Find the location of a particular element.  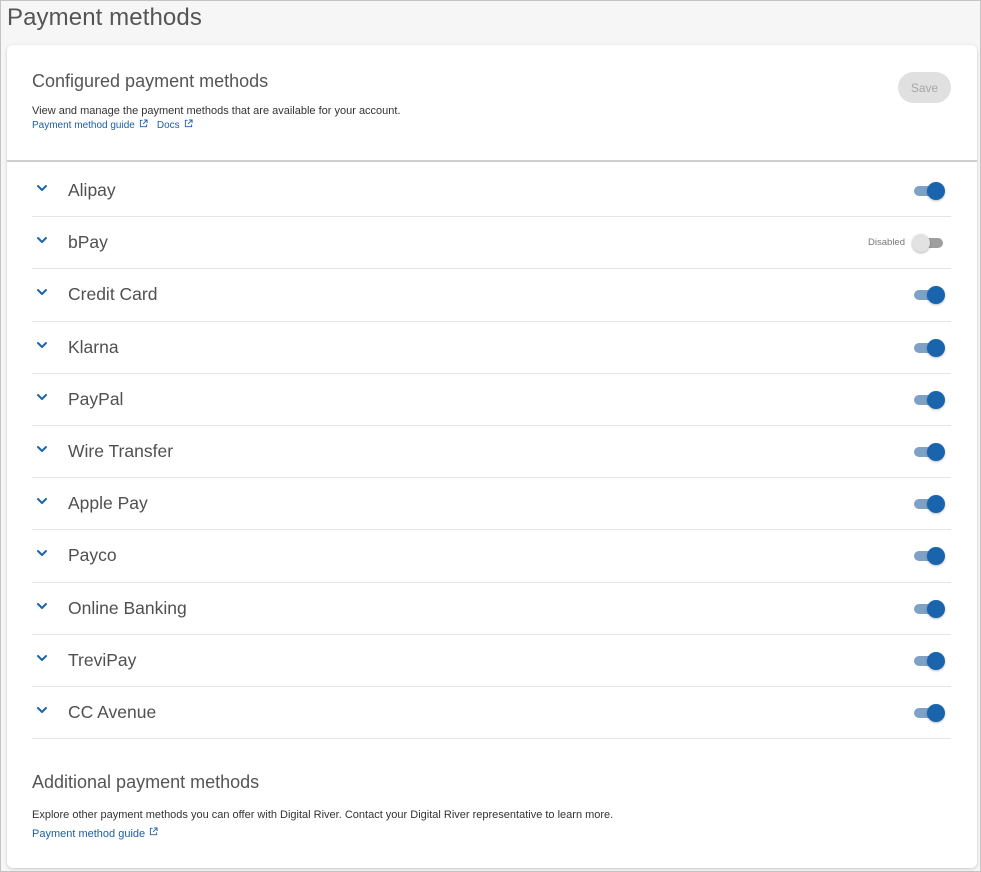

toggle-cc-avenue is located at coordinates (929, 712).